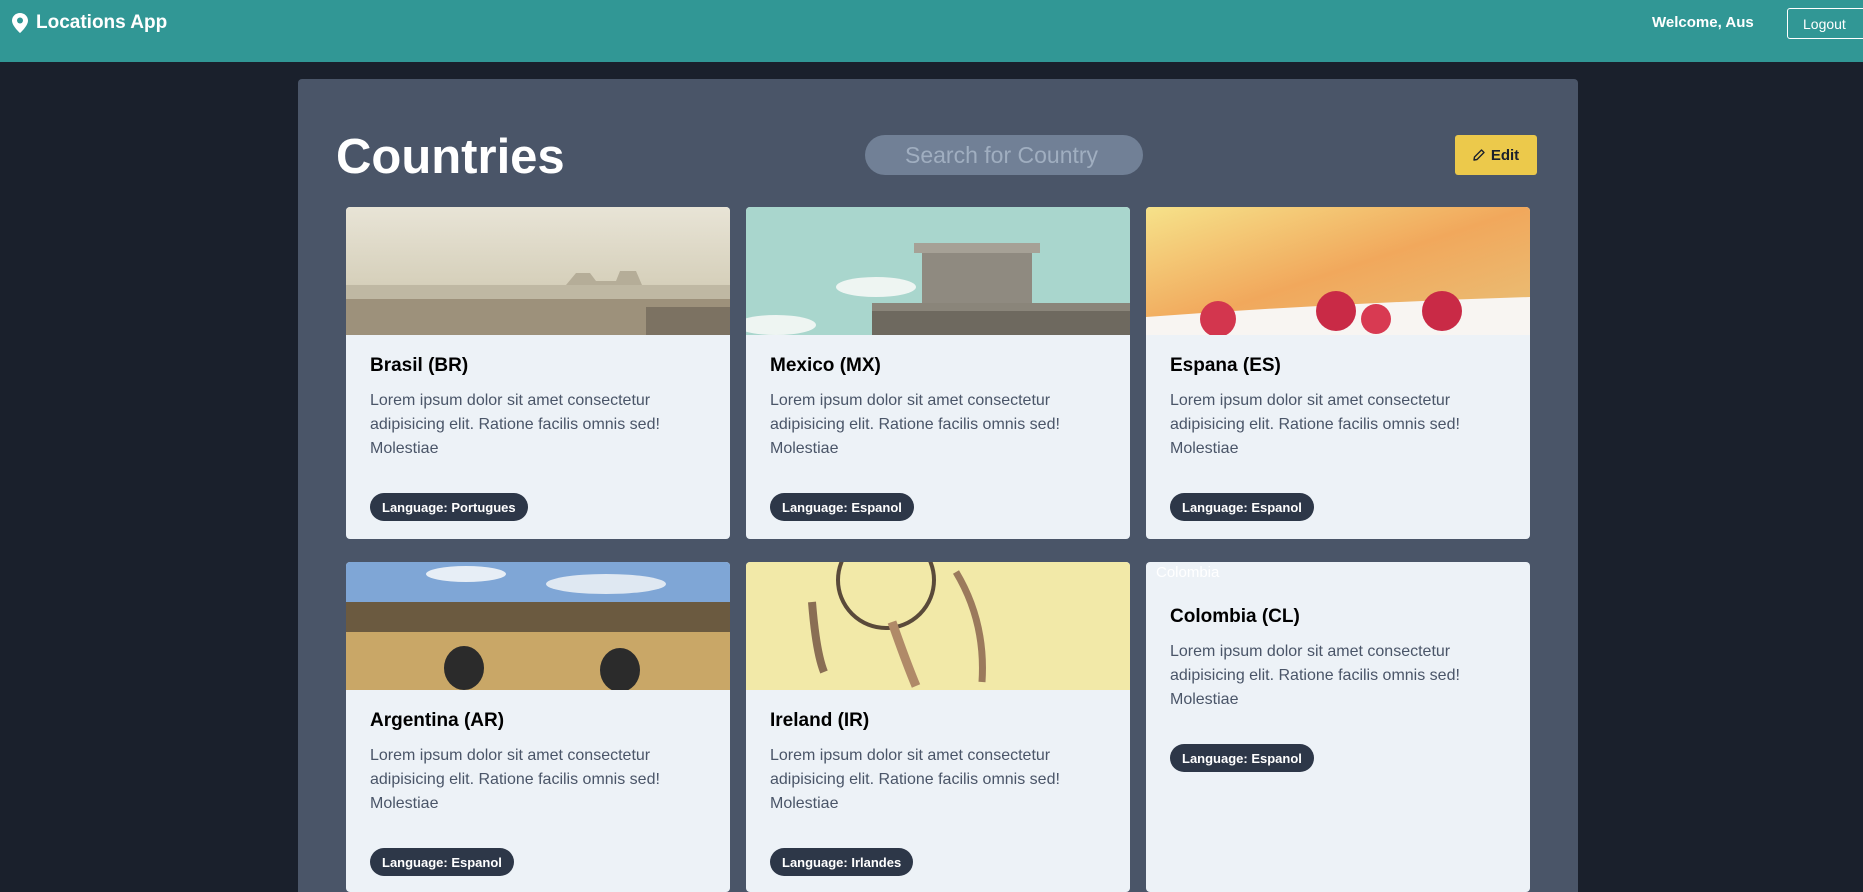 The image size is (1863, 892). I want to click on page-title: Countries, so click(450, 157).